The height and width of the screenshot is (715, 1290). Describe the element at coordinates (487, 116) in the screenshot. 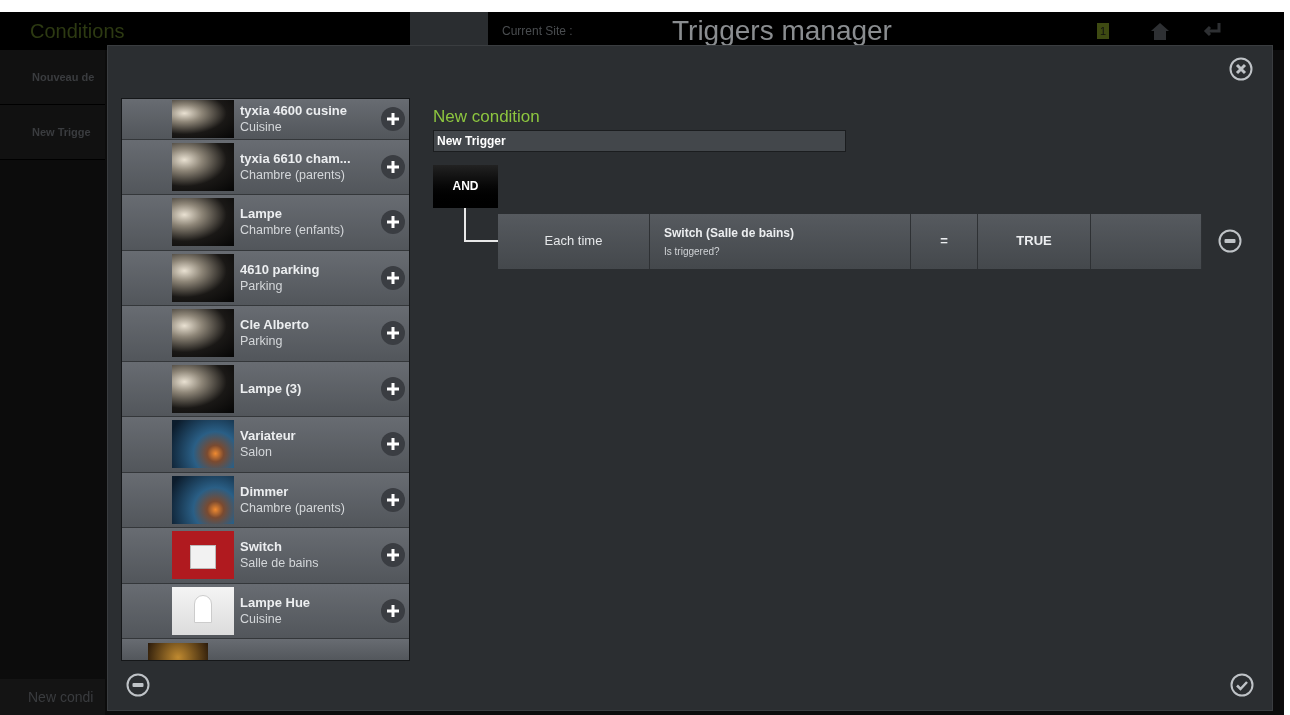

I see `section-heading: New condition` at that location.